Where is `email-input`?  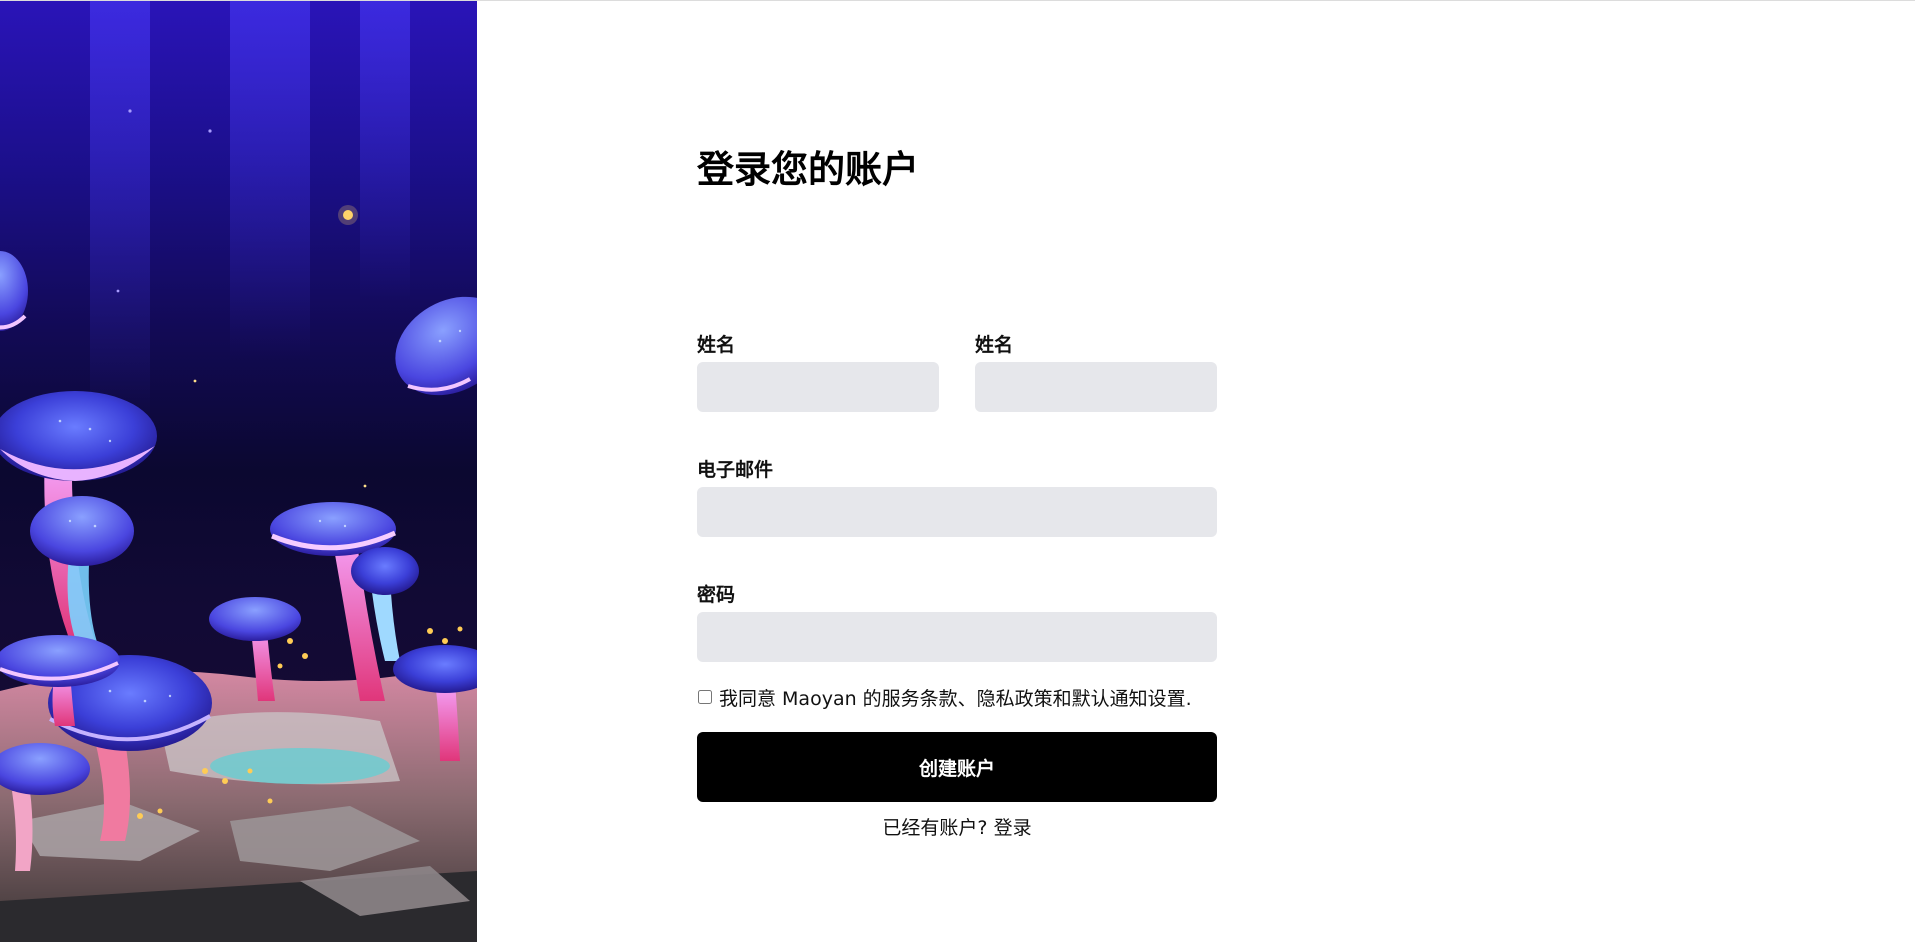 email-input is located at coordinates (957, 512).